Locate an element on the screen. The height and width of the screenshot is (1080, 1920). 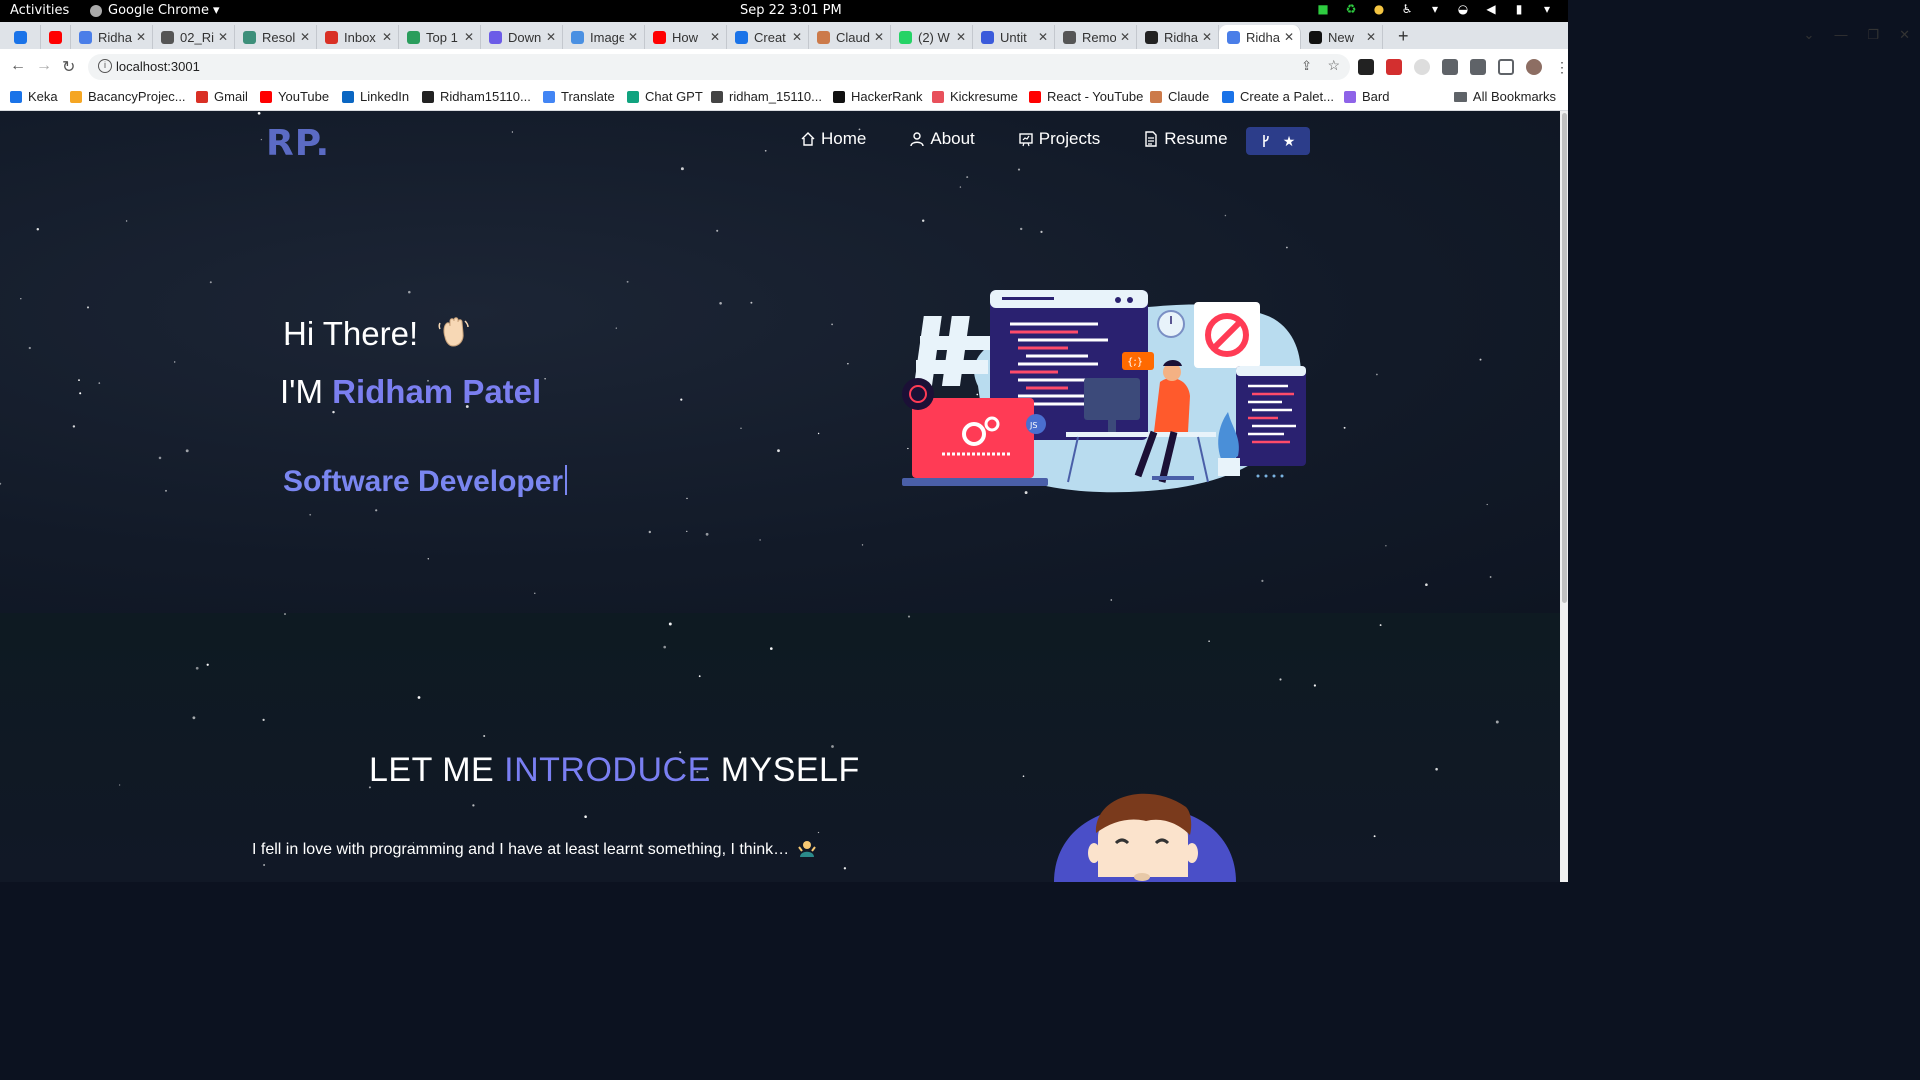
url-text: localhost:3001 is located at coordinates (158, 66).